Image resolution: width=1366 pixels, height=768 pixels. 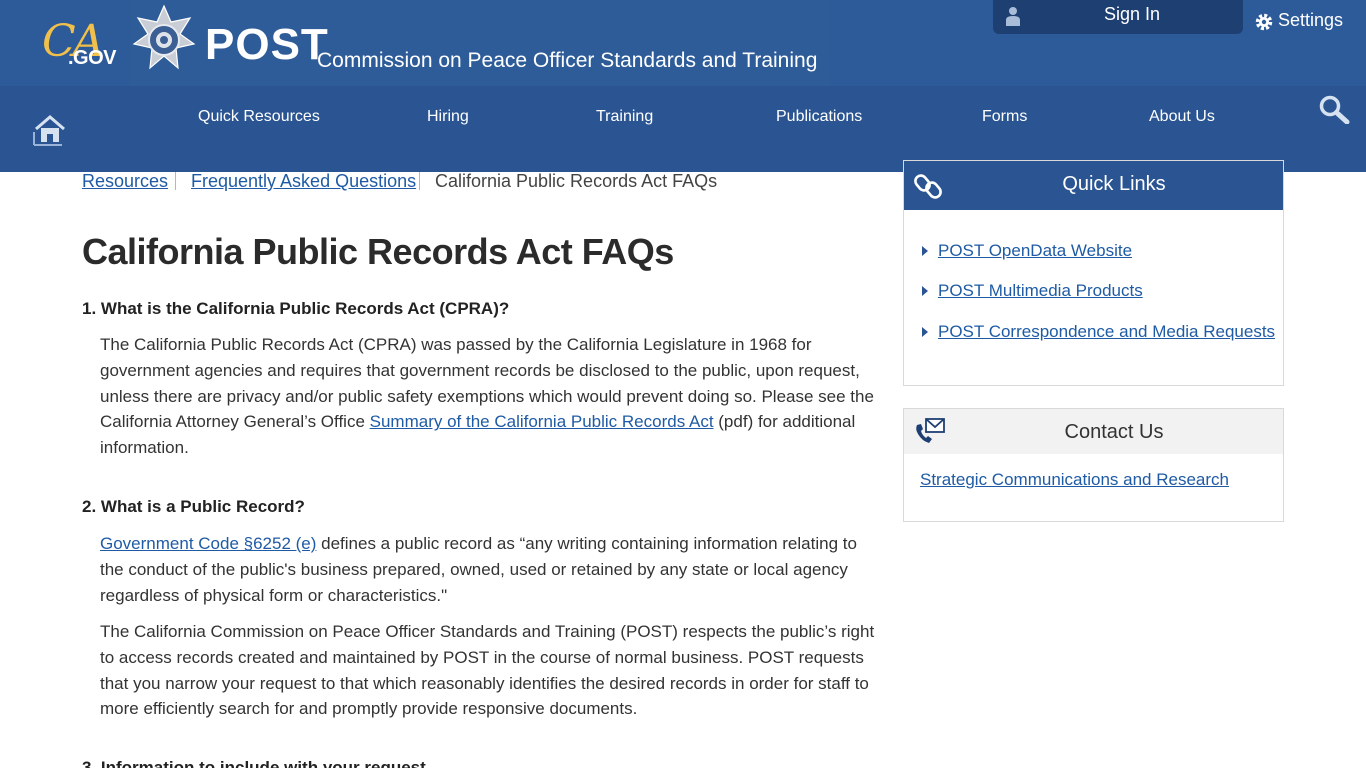 I want to click on post-badge-icon, so click(x=164, y=40).